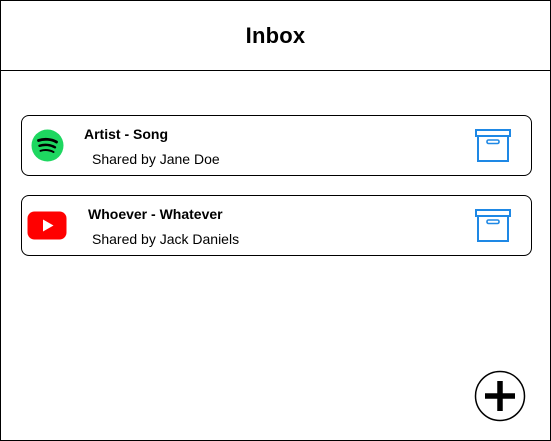  Describe the element at coordinates (156, 159) in the screenshot. I see `shared-by-label: Shared by Jane Doe` at that location.